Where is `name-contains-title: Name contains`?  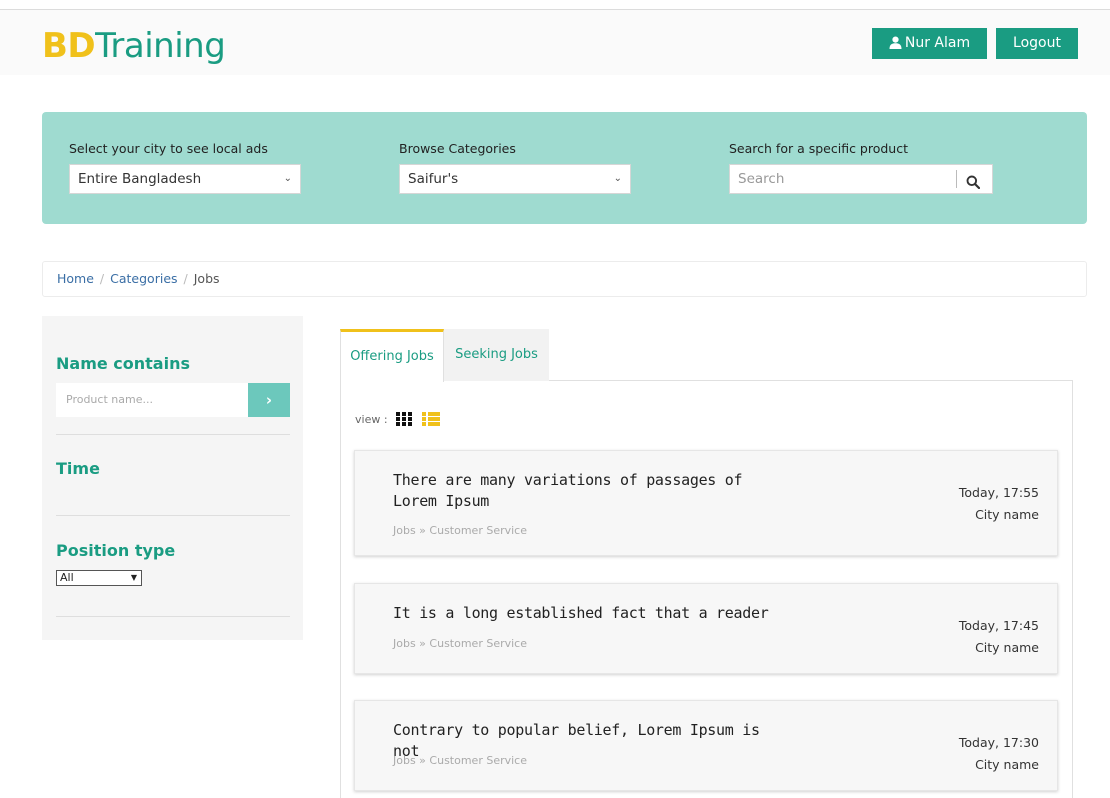 name-contains-title: Name contains is located at coordinates (123, 363).